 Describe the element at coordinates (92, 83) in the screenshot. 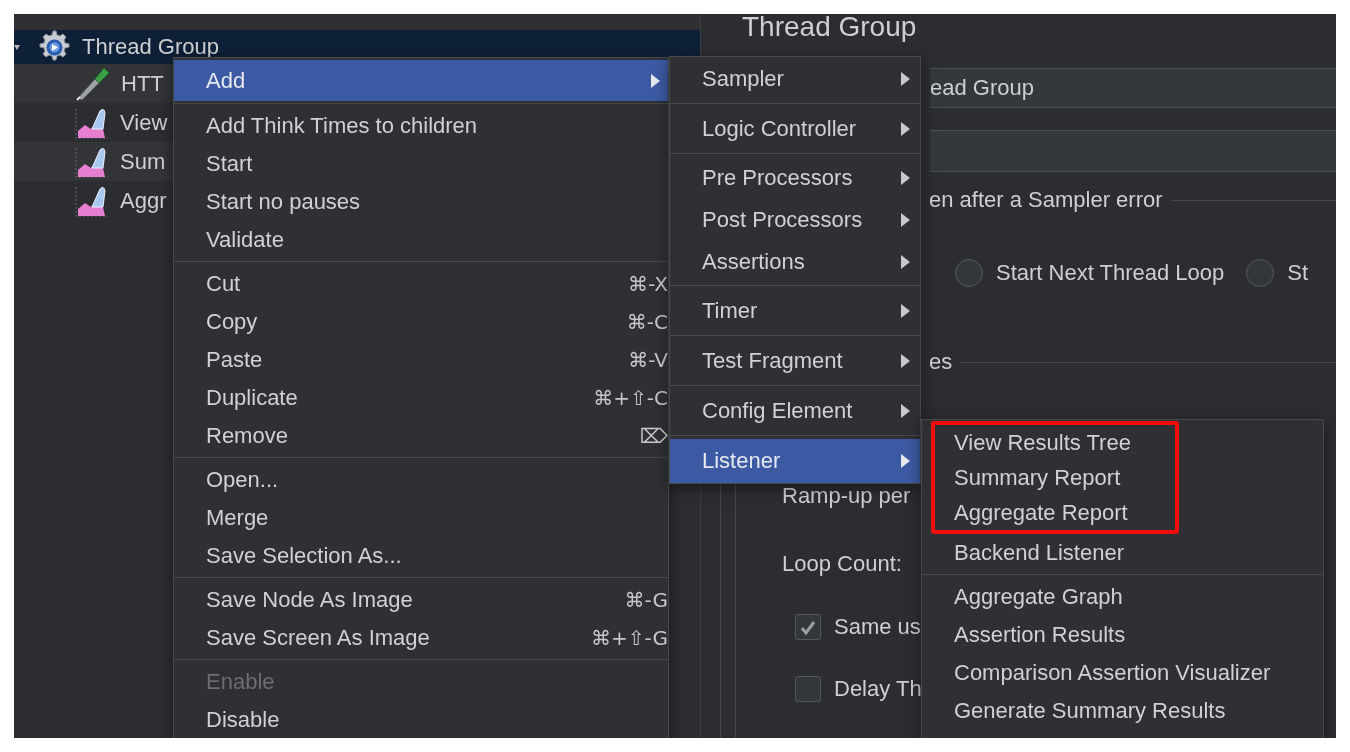

I see `pipette-icon` at that location.